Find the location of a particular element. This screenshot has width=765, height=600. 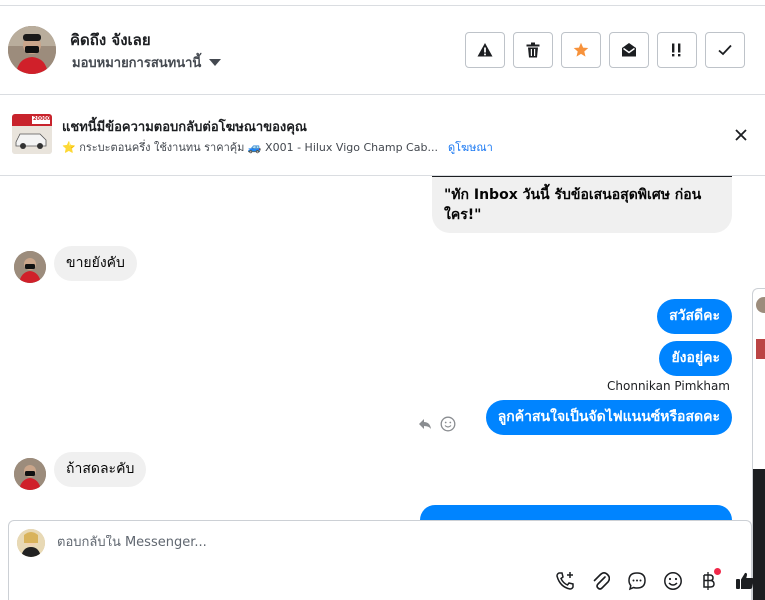

reply-composer is located at coordinates (381, 560).